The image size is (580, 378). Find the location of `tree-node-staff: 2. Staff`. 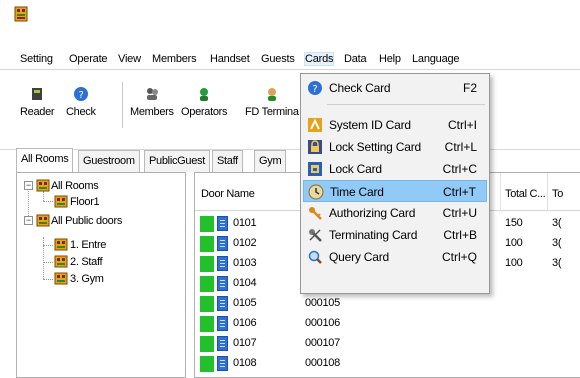

tree-node-staff: 2. Staff is located at coordinates (86, 262).